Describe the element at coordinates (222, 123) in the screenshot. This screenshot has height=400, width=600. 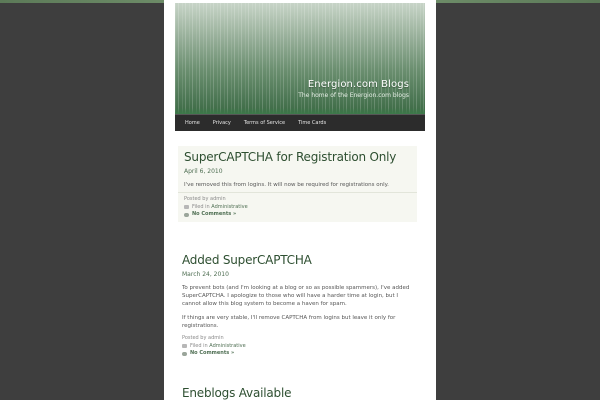
I see `nav-item-privacy: Privacy` at that location.